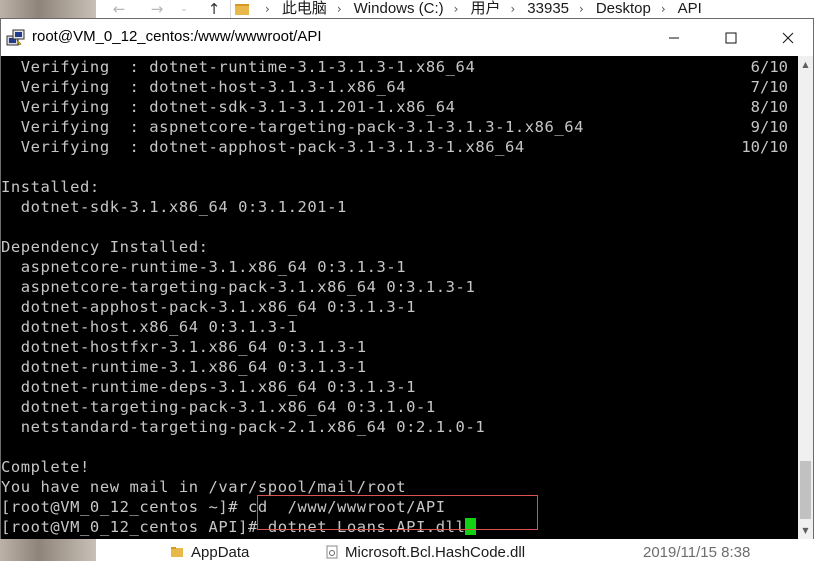 The image size is (814, 561). What do you see at coordinates (690, 9) in the screenshot?
I see `breadcrumb-api: API` at bounding box center [690, 9].